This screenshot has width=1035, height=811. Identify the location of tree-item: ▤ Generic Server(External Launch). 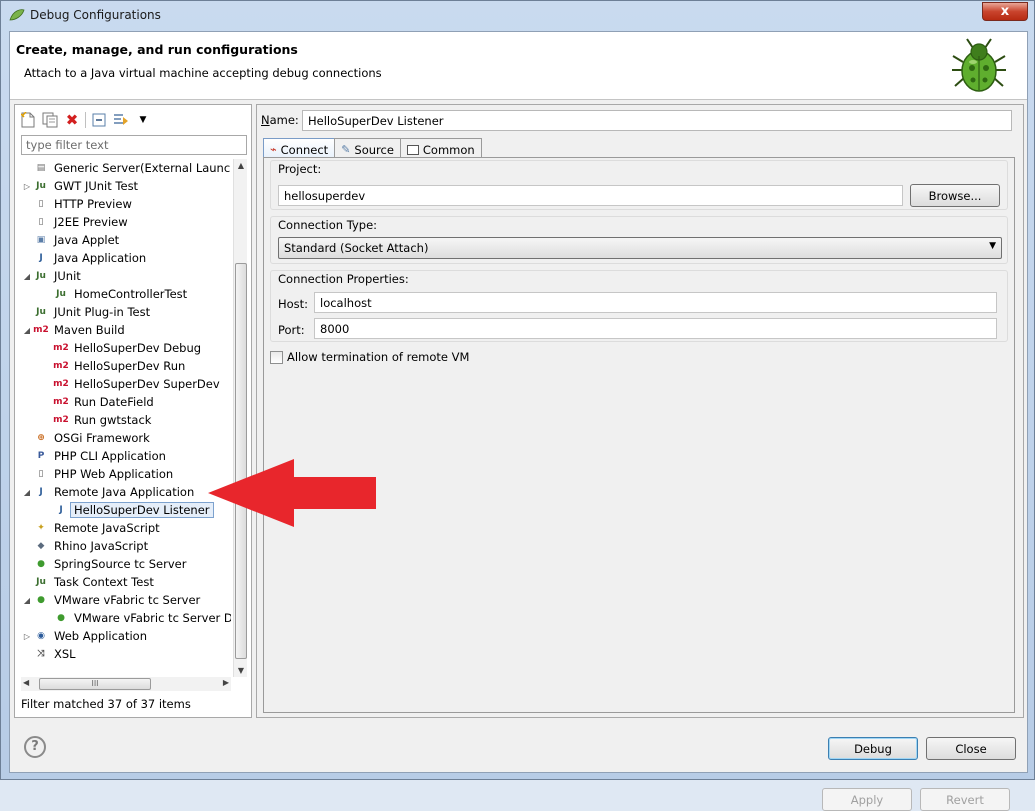
(126, 168).